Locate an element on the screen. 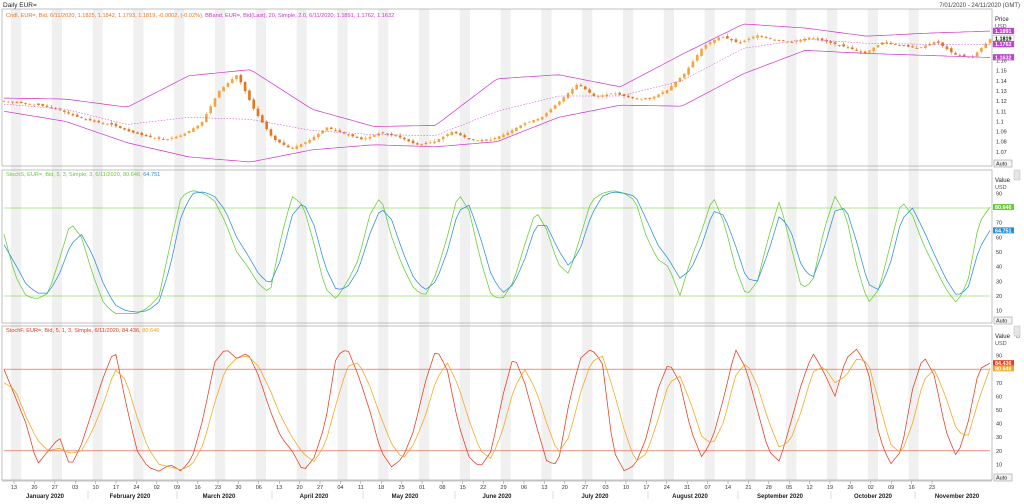 The width and height of the screenshot is (1024, 504). x-tick-label: 18 is located at coordinates (381, 488).